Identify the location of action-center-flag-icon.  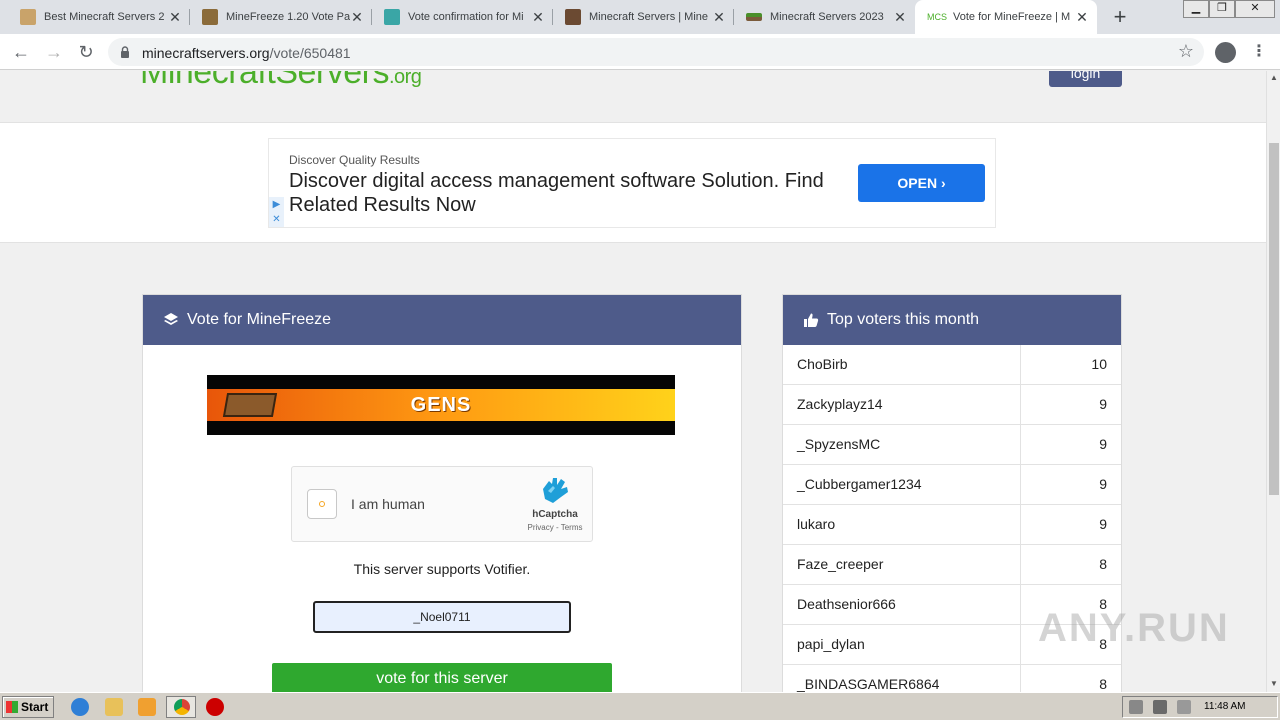
(1184, 707).